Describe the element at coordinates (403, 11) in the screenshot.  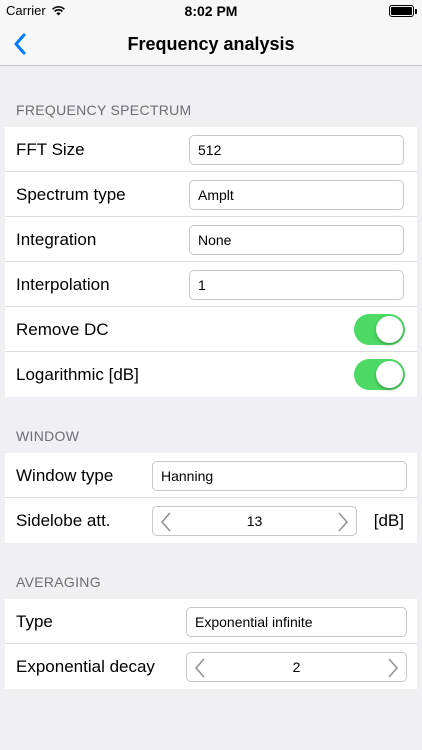
I see `battery-icon` at that location.